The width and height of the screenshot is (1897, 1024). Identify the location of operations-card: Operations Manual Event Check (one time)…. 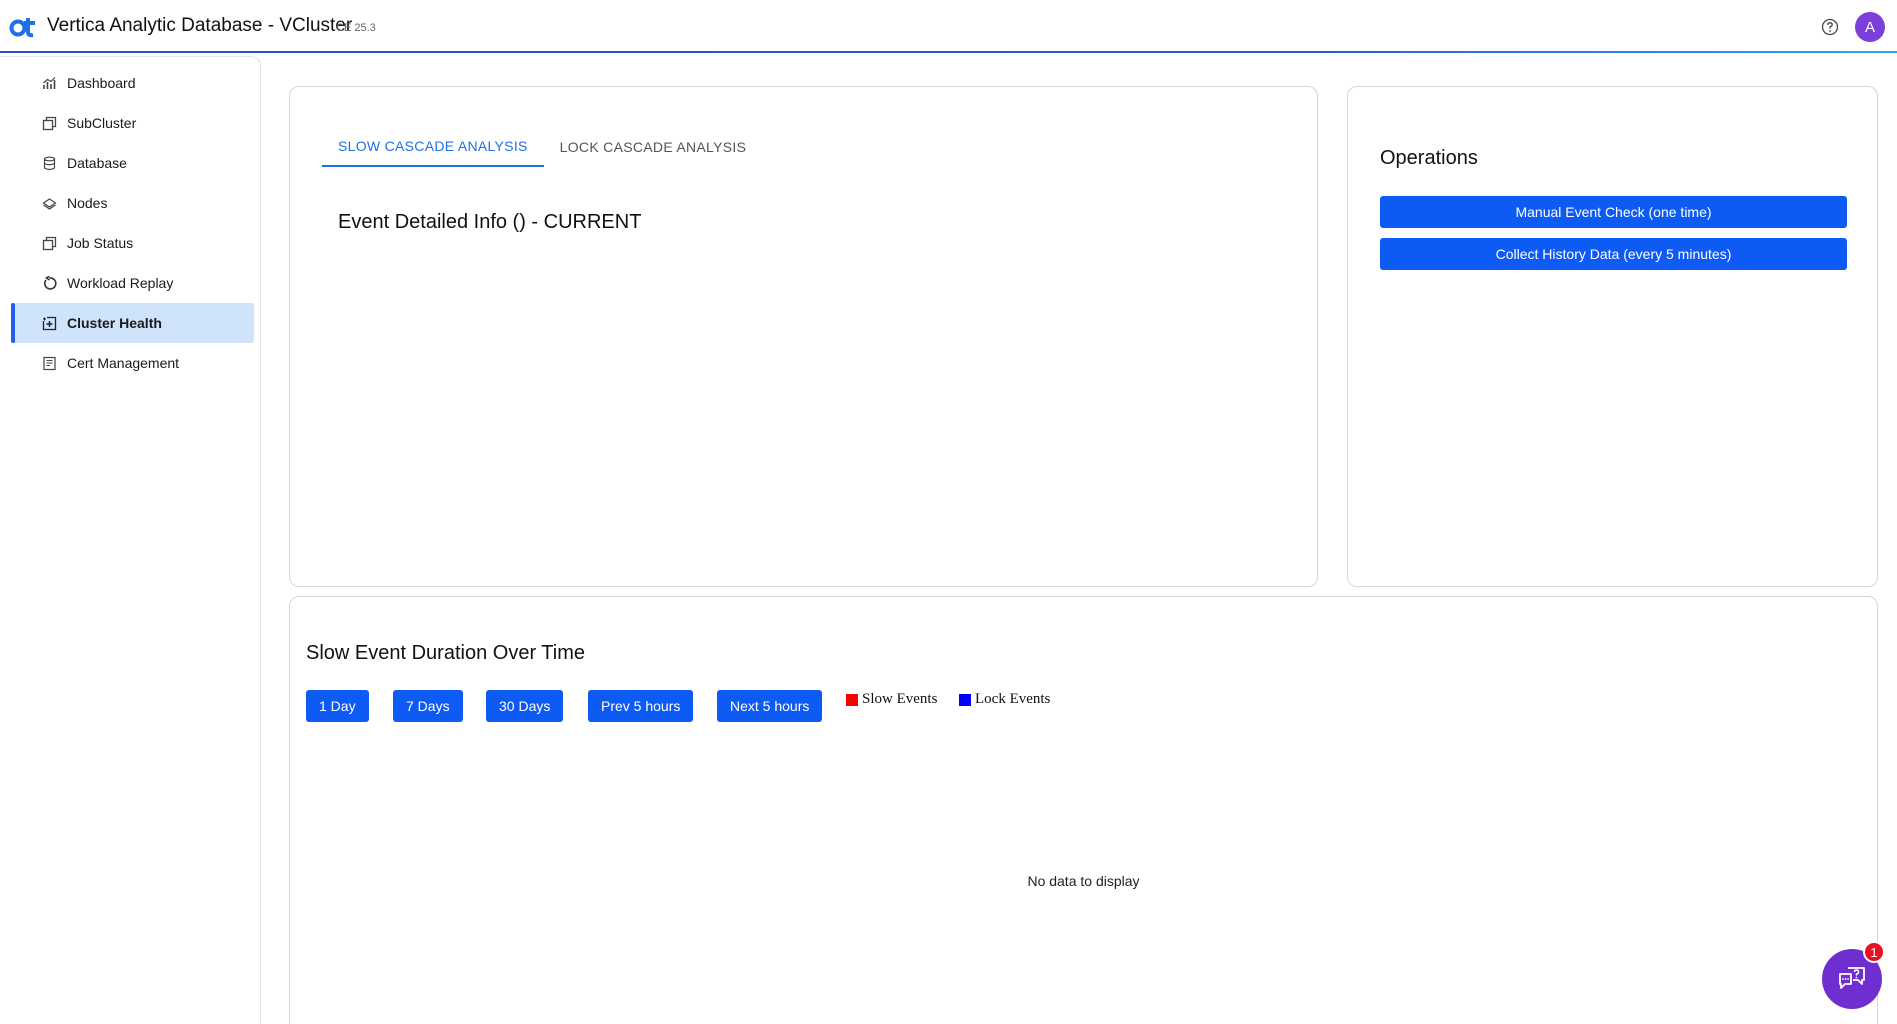
(1612, 336).